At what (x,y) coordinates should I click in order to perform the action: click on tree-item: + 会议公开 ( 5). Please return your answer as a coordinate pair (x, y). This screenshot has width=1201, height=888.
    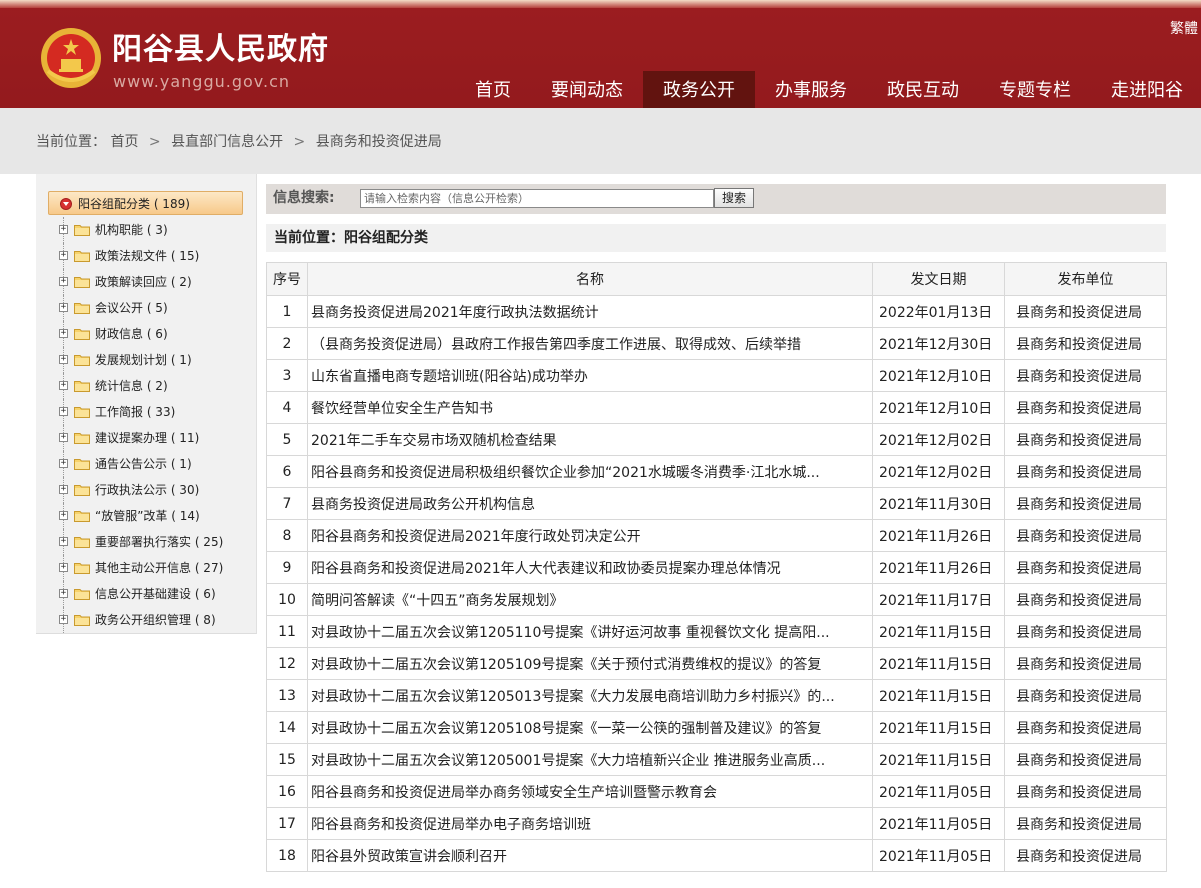
    Looking at the image, I should click on (146, 308).